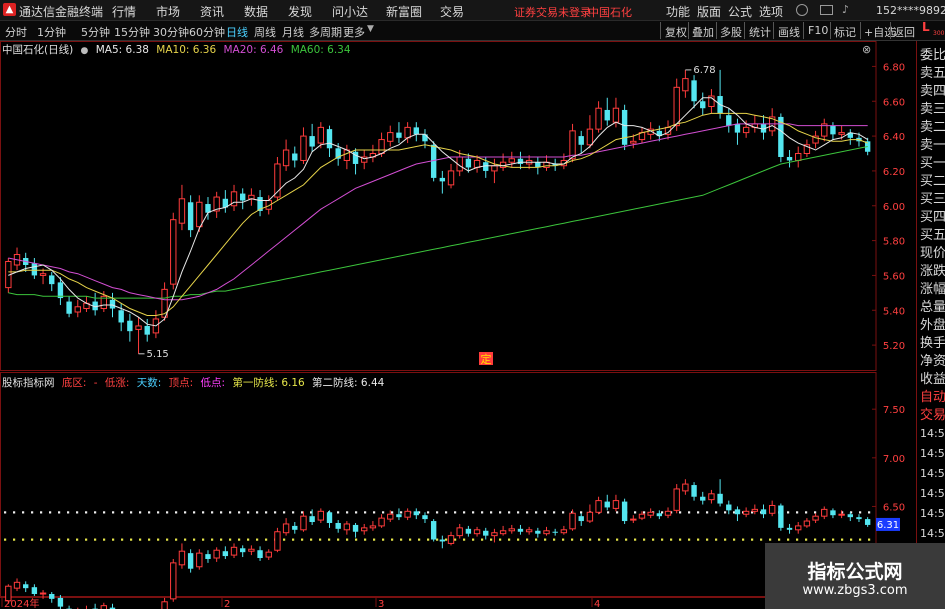 The width and height of the screenshot is (945, 609). Describe the element at coordinates (168, 11) in the screenshot. I see `menu-item-shichang: 市场` at that location.